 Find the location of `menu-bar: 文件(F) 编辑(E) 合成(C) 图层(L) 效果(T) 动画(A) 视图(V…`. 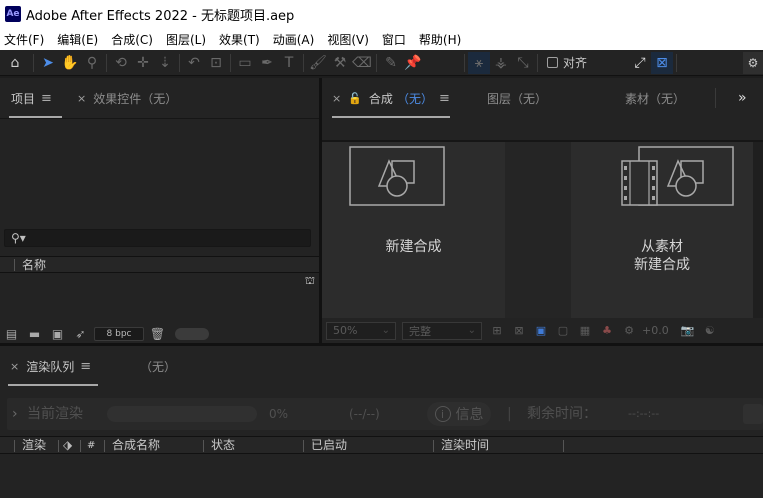

menu-bar: 文件(F) 编辑(E) 合成(C) 图层(L) 效果(T) 动画(A) 视图(V… is located at coordinates (381, 39).